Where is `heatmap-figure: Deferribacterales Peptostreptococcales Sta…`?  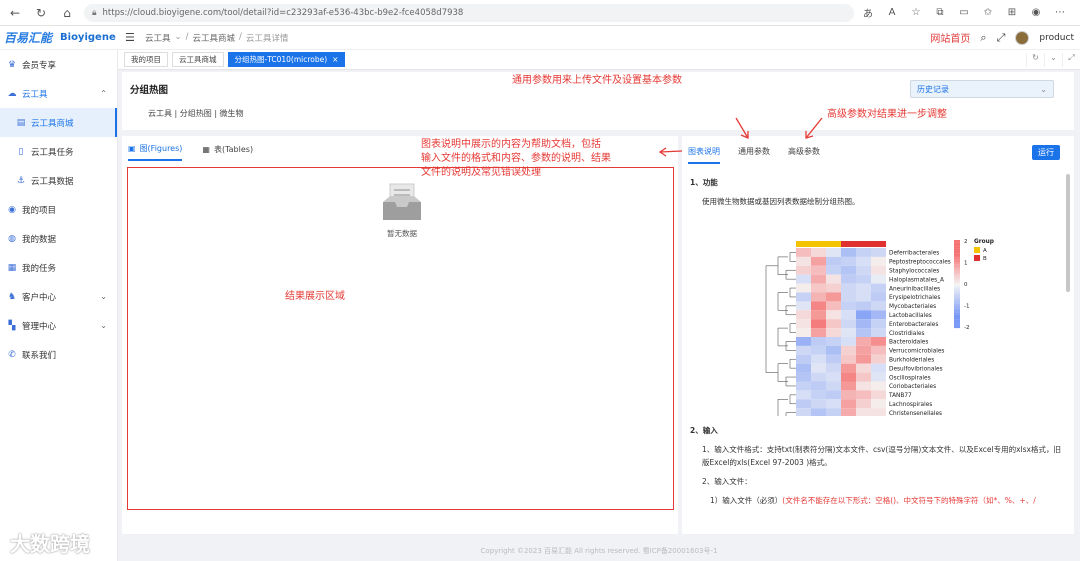
heatmap-figure: Deferribacterales Peptostreptococcales Sta… is located at coordinates (879, 339).